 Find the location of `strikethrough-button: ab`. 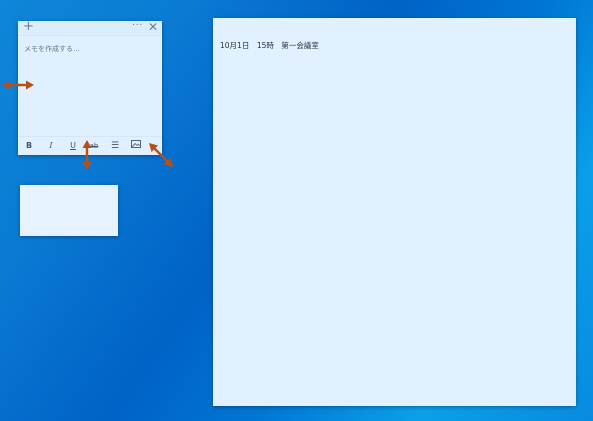

strikethrough-button: ab is located at coordinates (94, 146).